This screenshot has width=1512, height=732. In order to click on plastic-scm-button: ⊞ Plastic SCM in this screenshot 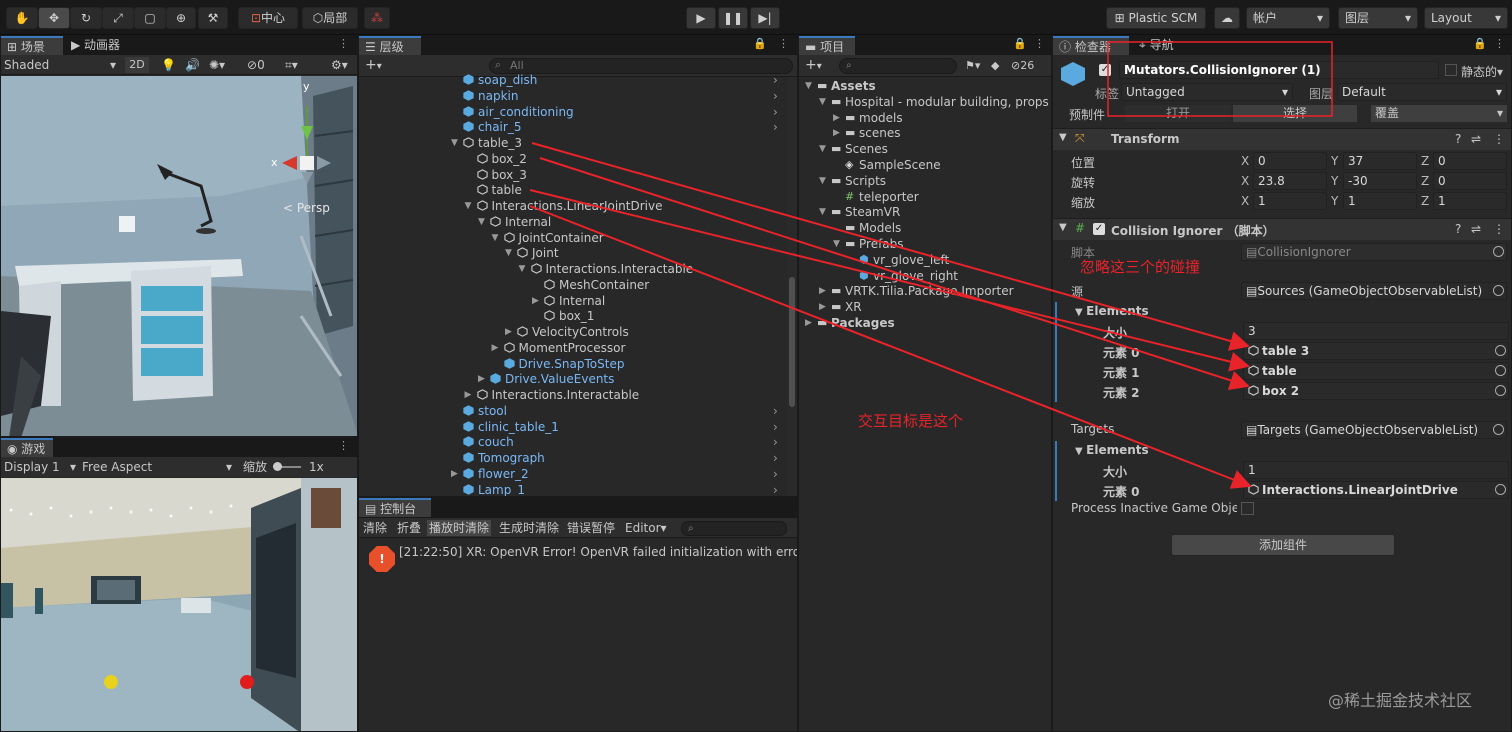, I will do `click(1156, 18)`.